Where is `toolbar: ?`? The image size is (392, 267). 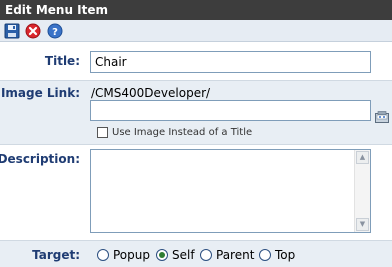 toolbar: ? is located at coordinates (196, 31).